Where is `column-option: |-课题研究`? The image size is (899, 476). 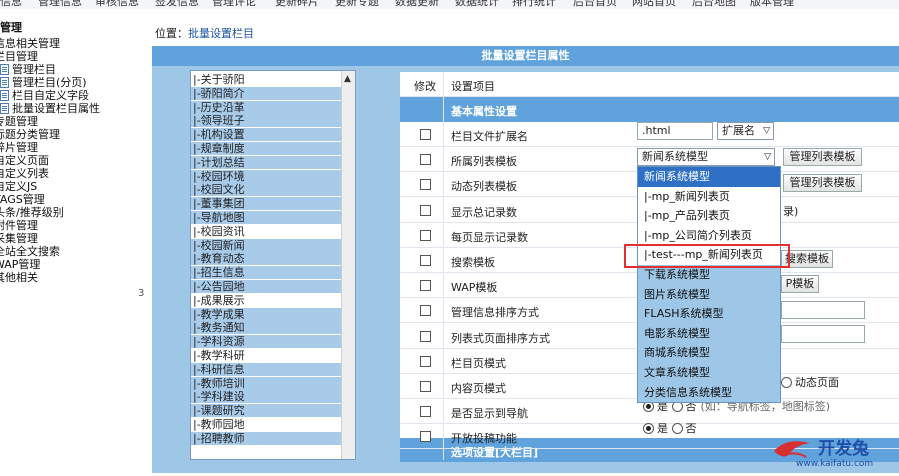 column-option: |-课题研究 is located at coordinates (266, 411).